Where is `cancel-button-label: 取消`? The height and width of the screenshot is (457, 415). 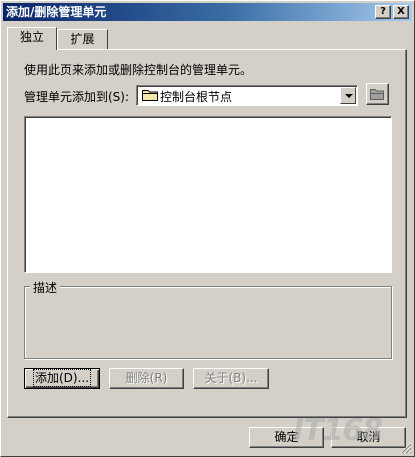
cancel-button-label: 取消 is located at coordinates (368, 437).